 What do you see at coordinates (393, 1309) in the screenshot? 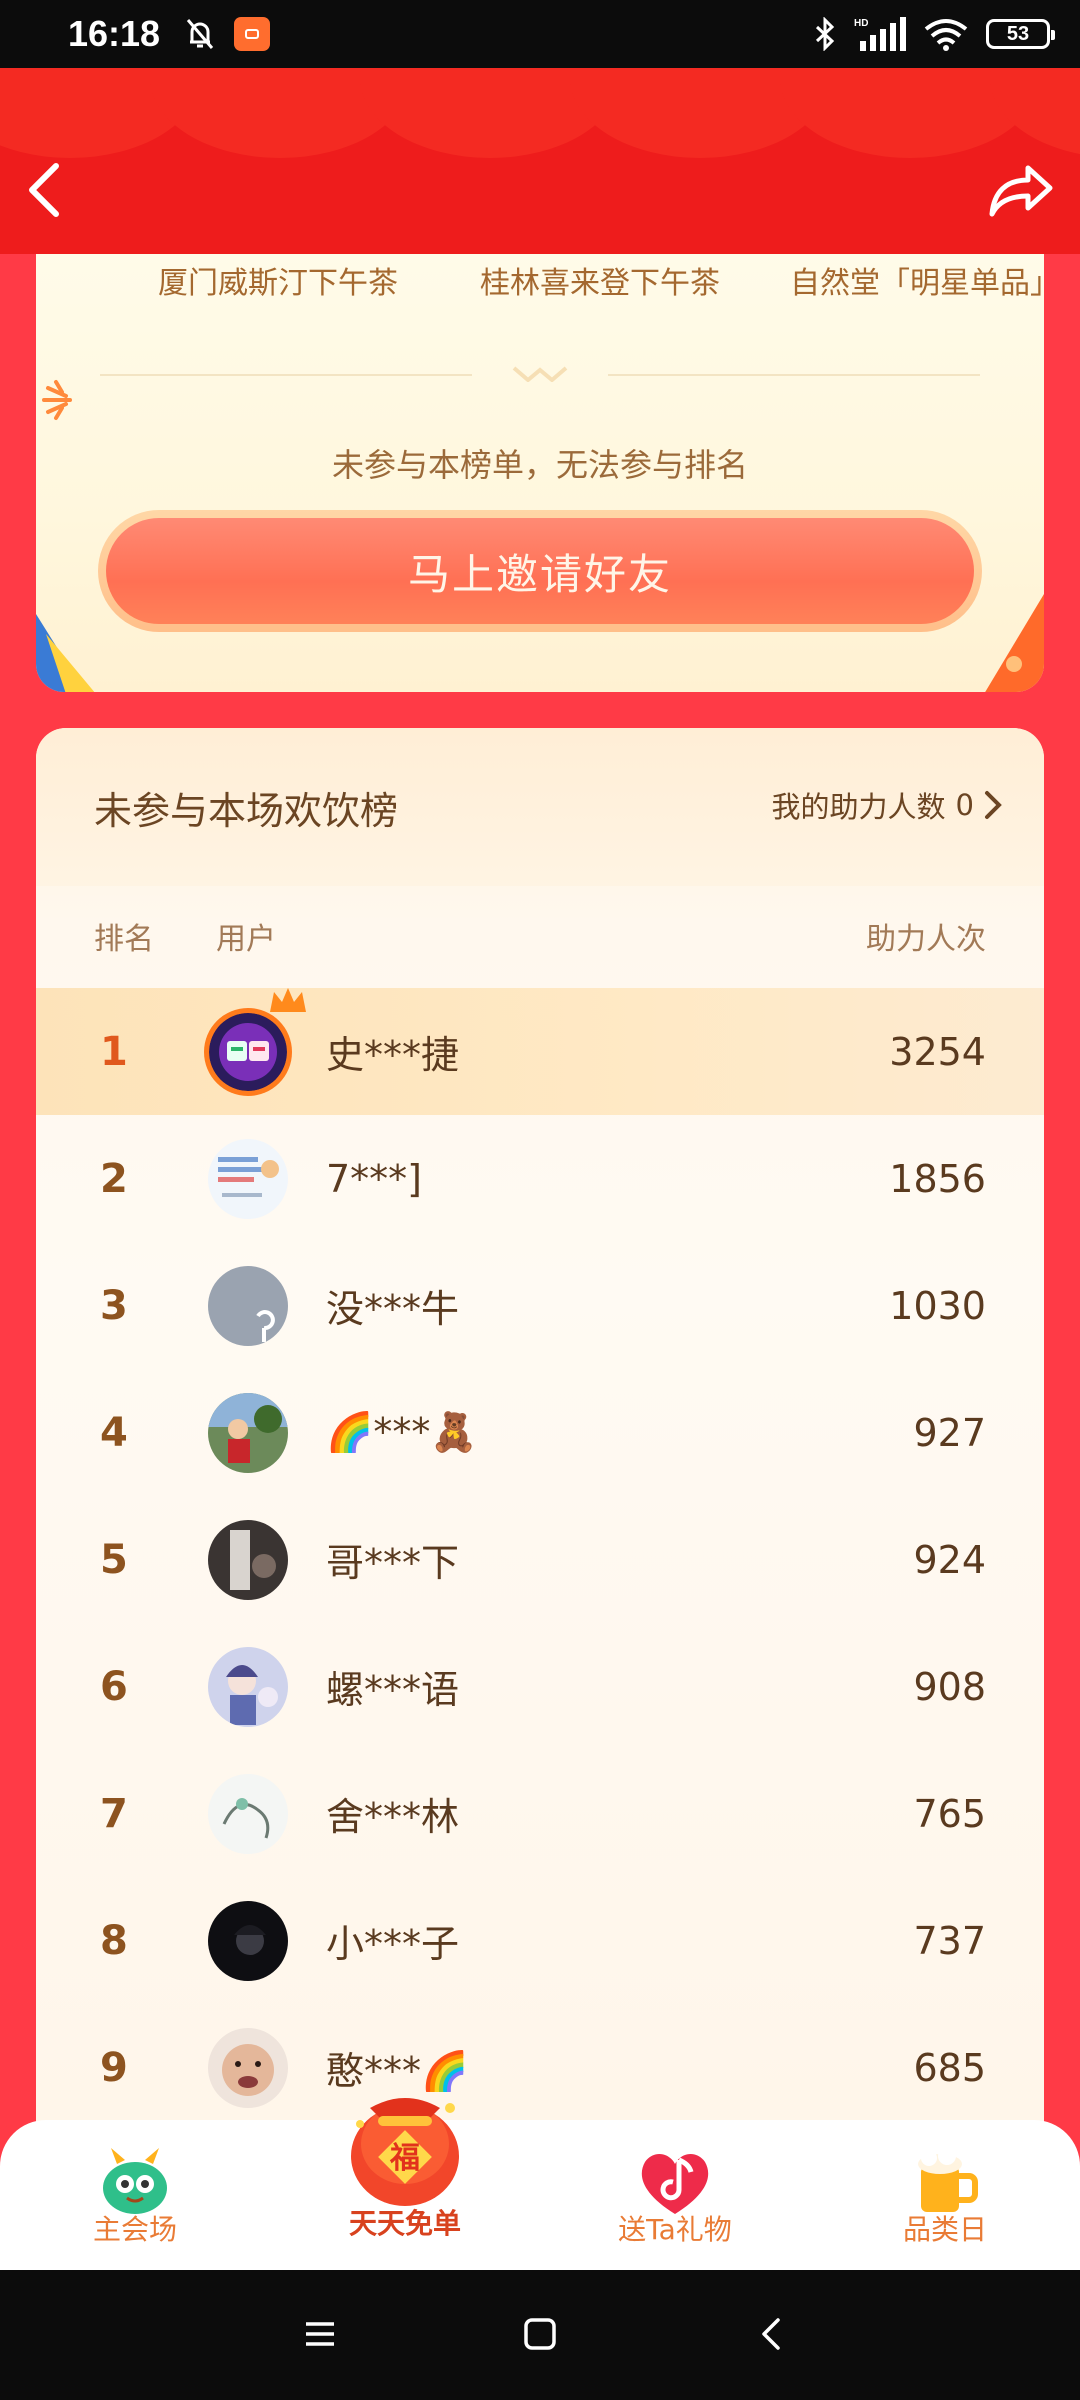
I see `user-name: 没***牛` at bounding box center [393, 1309].